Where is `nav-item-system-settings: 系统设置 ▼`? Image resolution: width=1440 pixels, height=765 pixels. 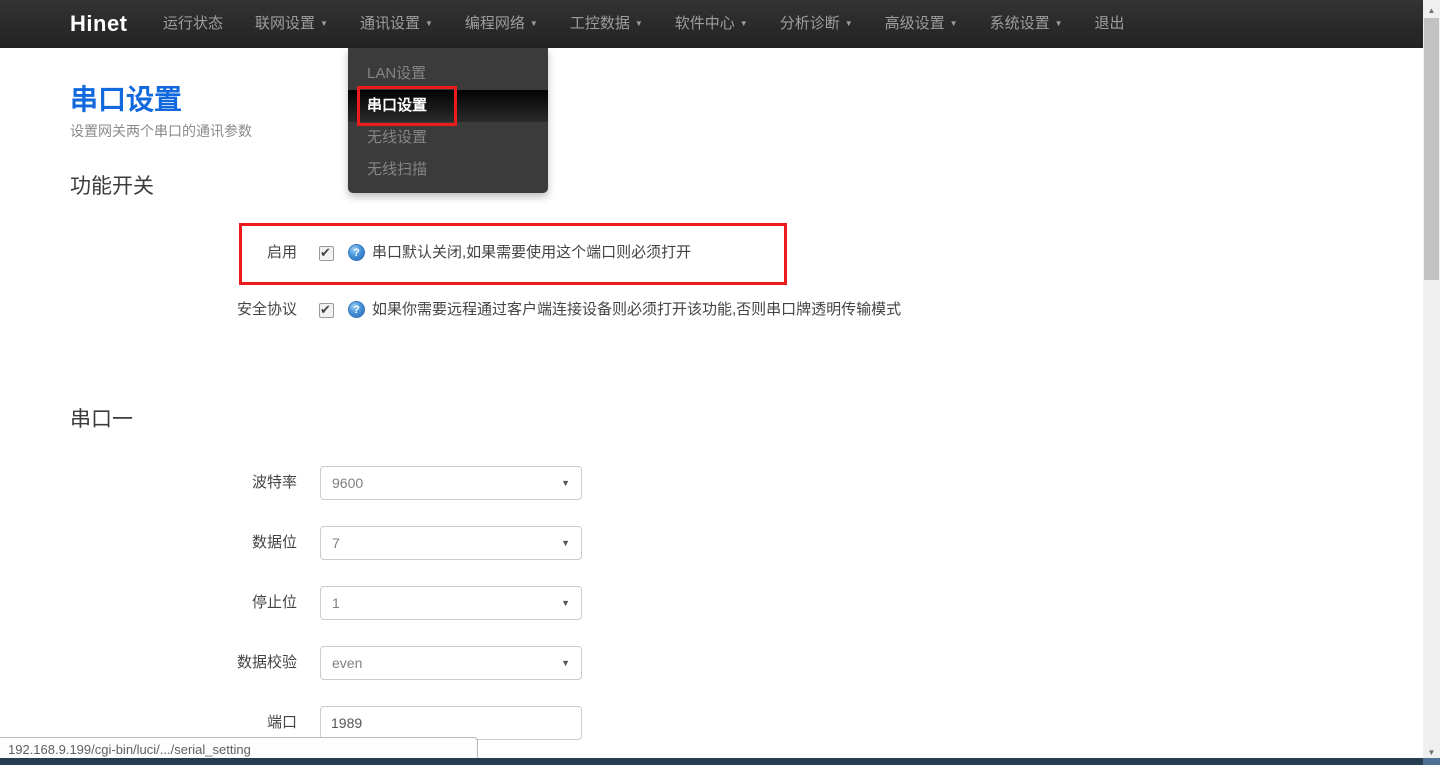 nav-item-system-settings: 系统设置 ▼ is located at coordinates (1026, 24).